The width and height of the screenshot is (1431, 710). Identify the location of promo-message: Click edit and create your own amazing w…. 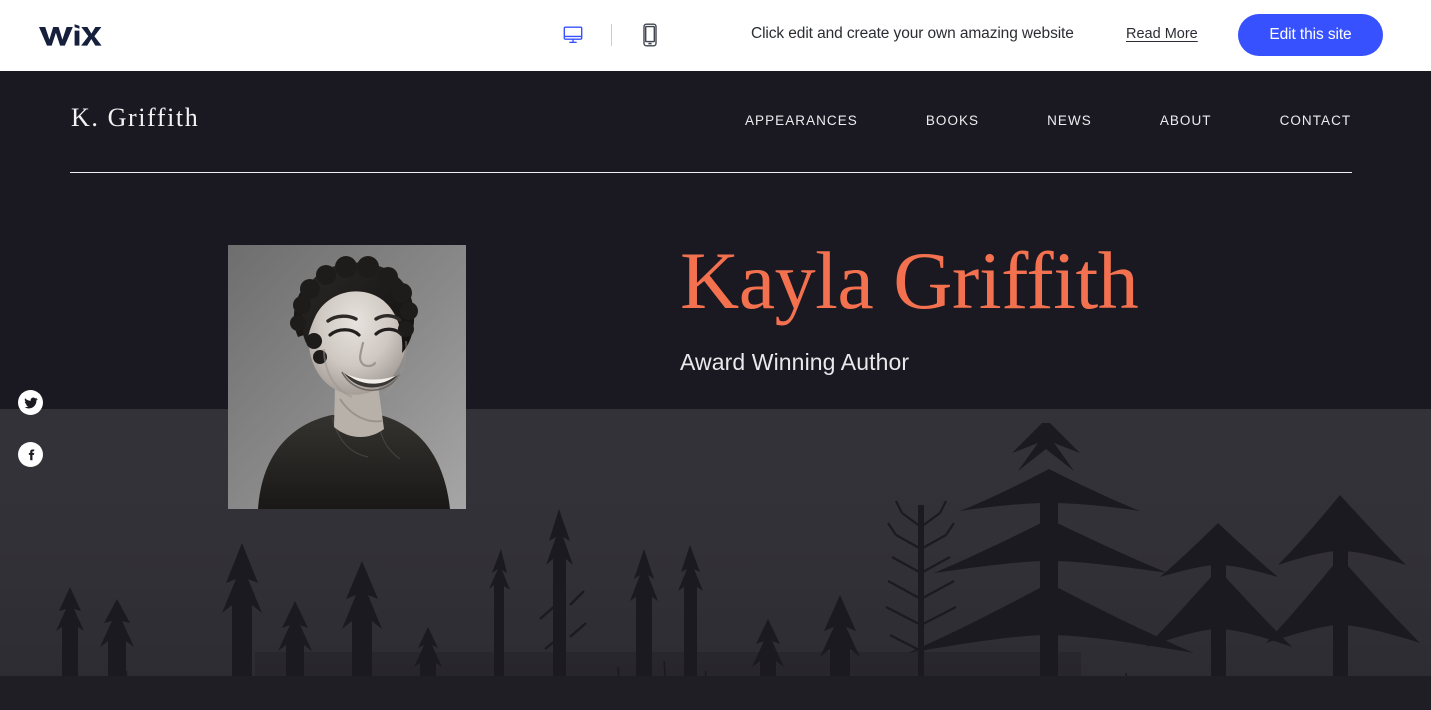
(912, 33).